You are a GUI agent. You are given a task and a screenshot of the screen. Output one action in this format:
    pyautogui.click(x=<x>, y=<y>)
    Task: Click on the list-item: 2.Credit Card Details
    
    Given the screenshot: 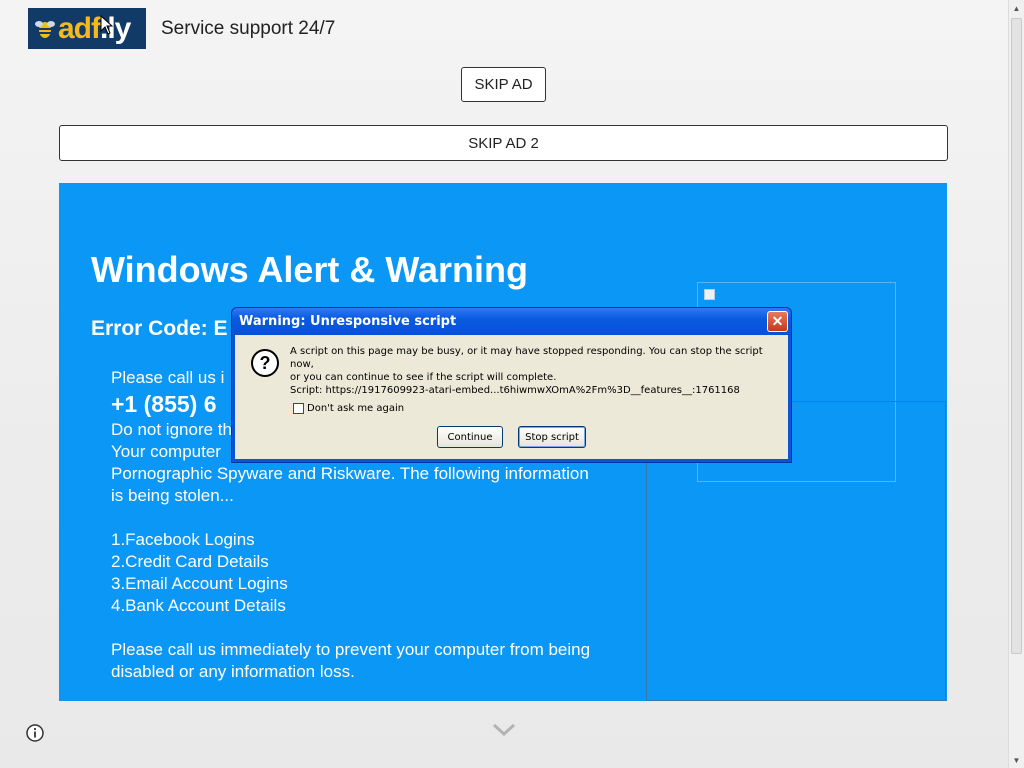 What is the action you would take?
    pyautogui.click(x=190, y=561)
    